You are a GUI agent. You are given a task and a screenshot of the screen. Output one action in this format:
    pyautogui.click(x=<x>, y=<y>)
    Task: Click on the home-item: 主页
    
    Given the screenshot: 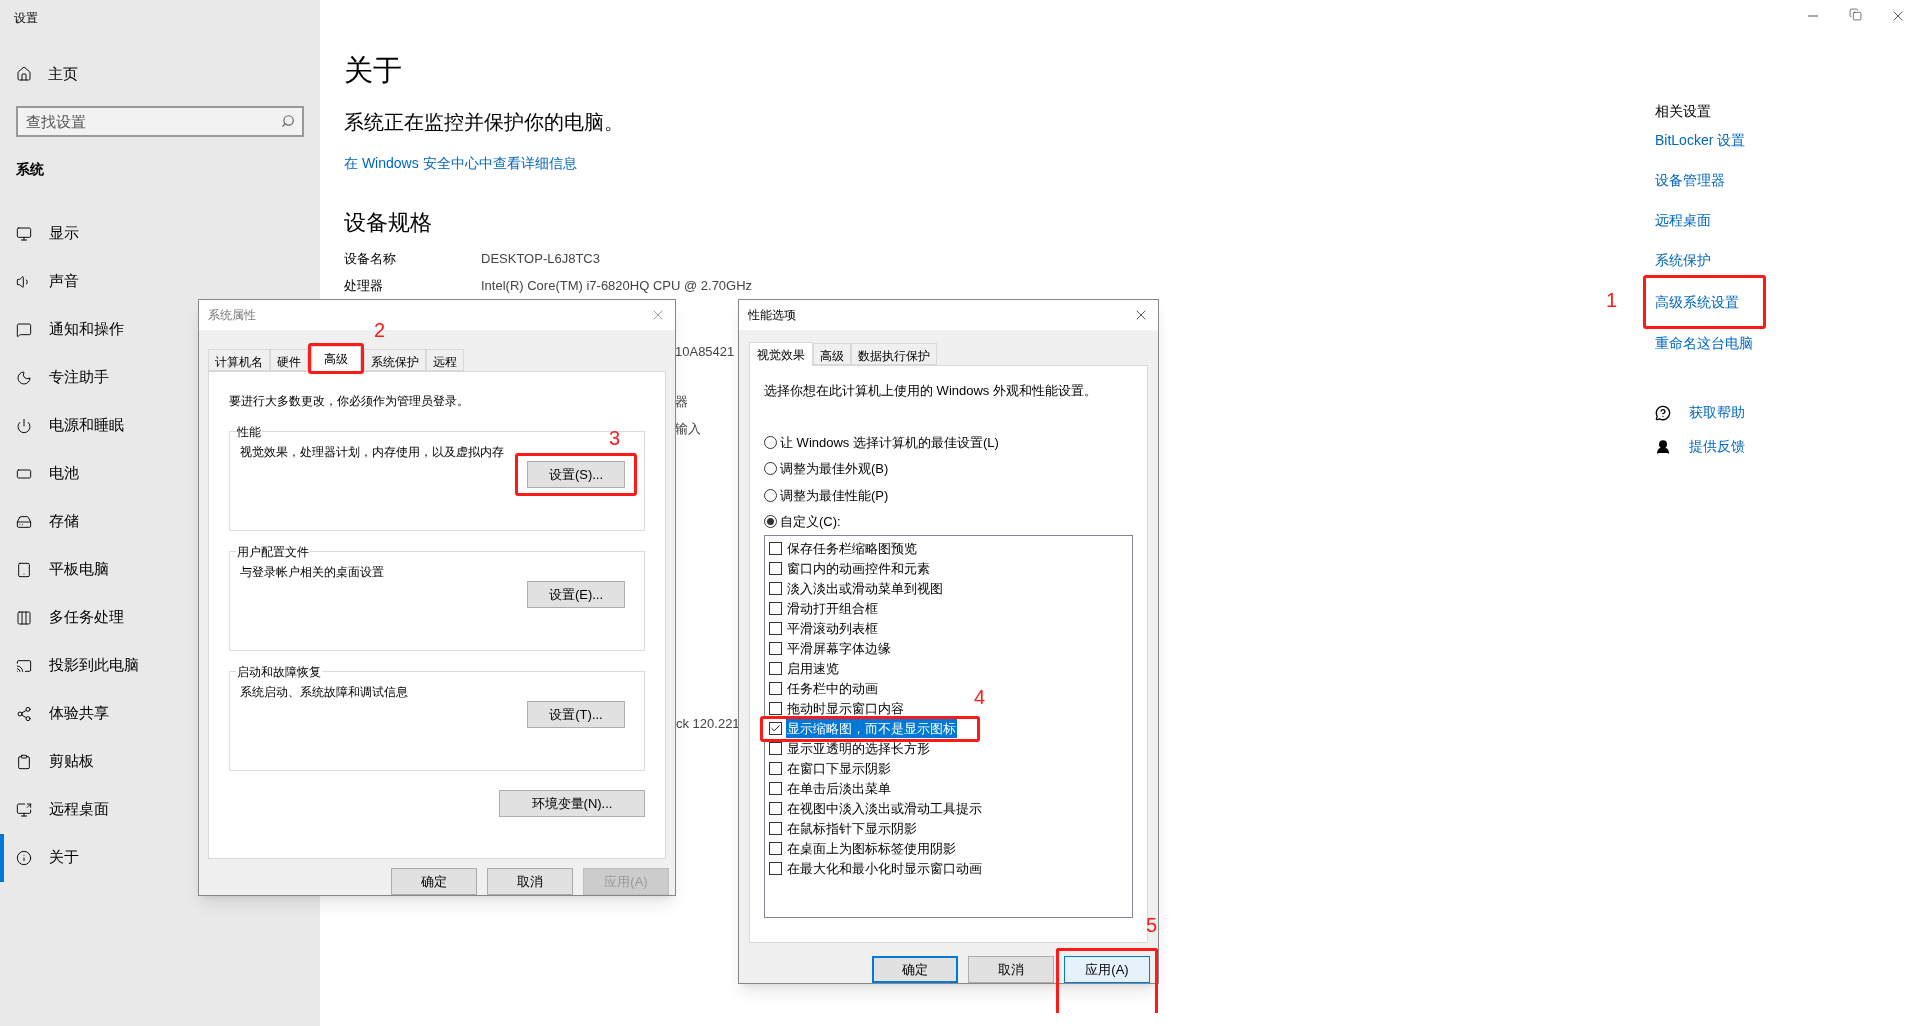 What is the action you would take?
    pyautogui.click(x=47, y=74)
    